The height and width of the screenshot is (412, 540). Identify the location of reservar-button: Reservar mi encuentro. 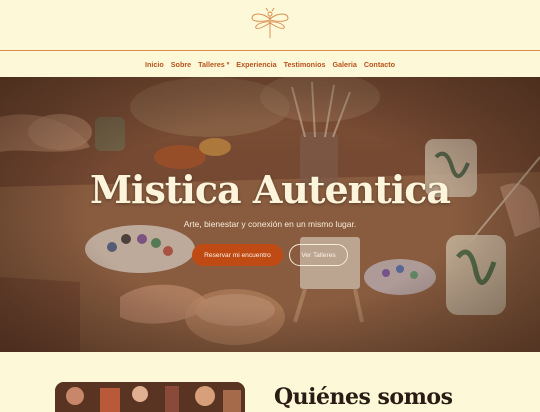
(237, 255).